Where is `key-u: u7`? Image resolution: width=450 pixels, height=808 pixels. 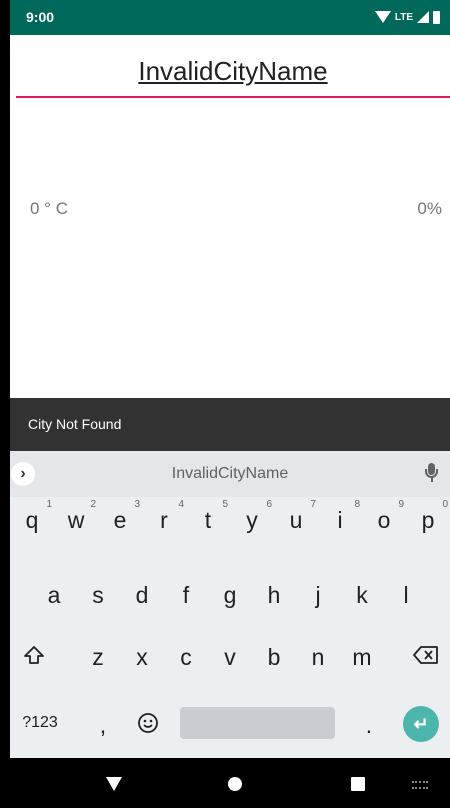 key-u: u7 is located at coordinates (296, 520).